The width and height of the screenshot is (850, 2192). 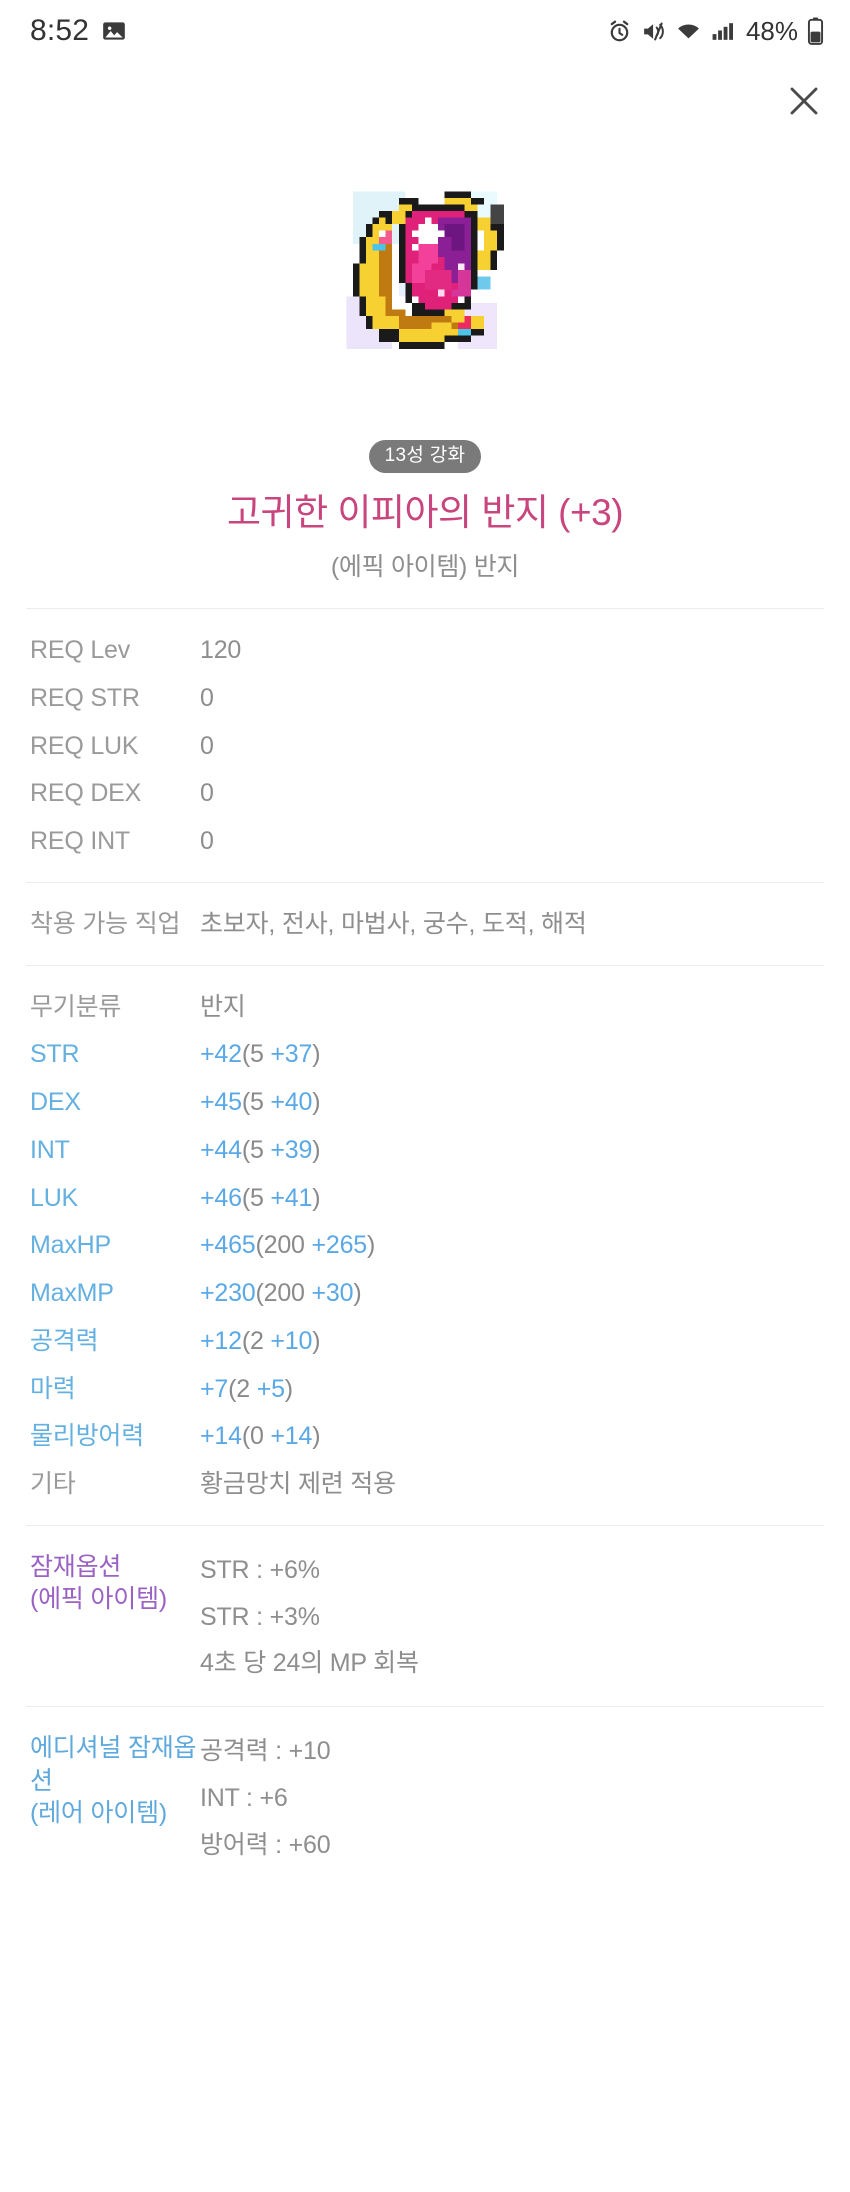 I want to click on row-label: REQ Lev, so click(x=80, y=650).